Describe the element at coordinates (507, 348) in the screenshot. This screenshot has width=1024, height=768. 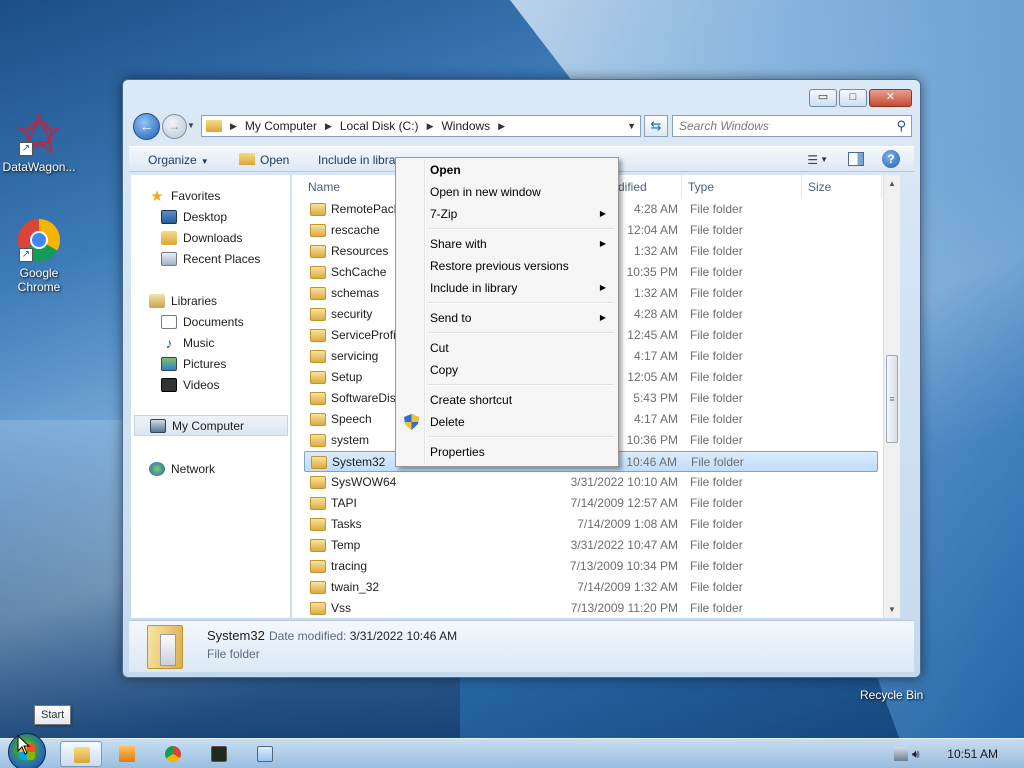
I see `menu-item-cut: Cut` at that location.